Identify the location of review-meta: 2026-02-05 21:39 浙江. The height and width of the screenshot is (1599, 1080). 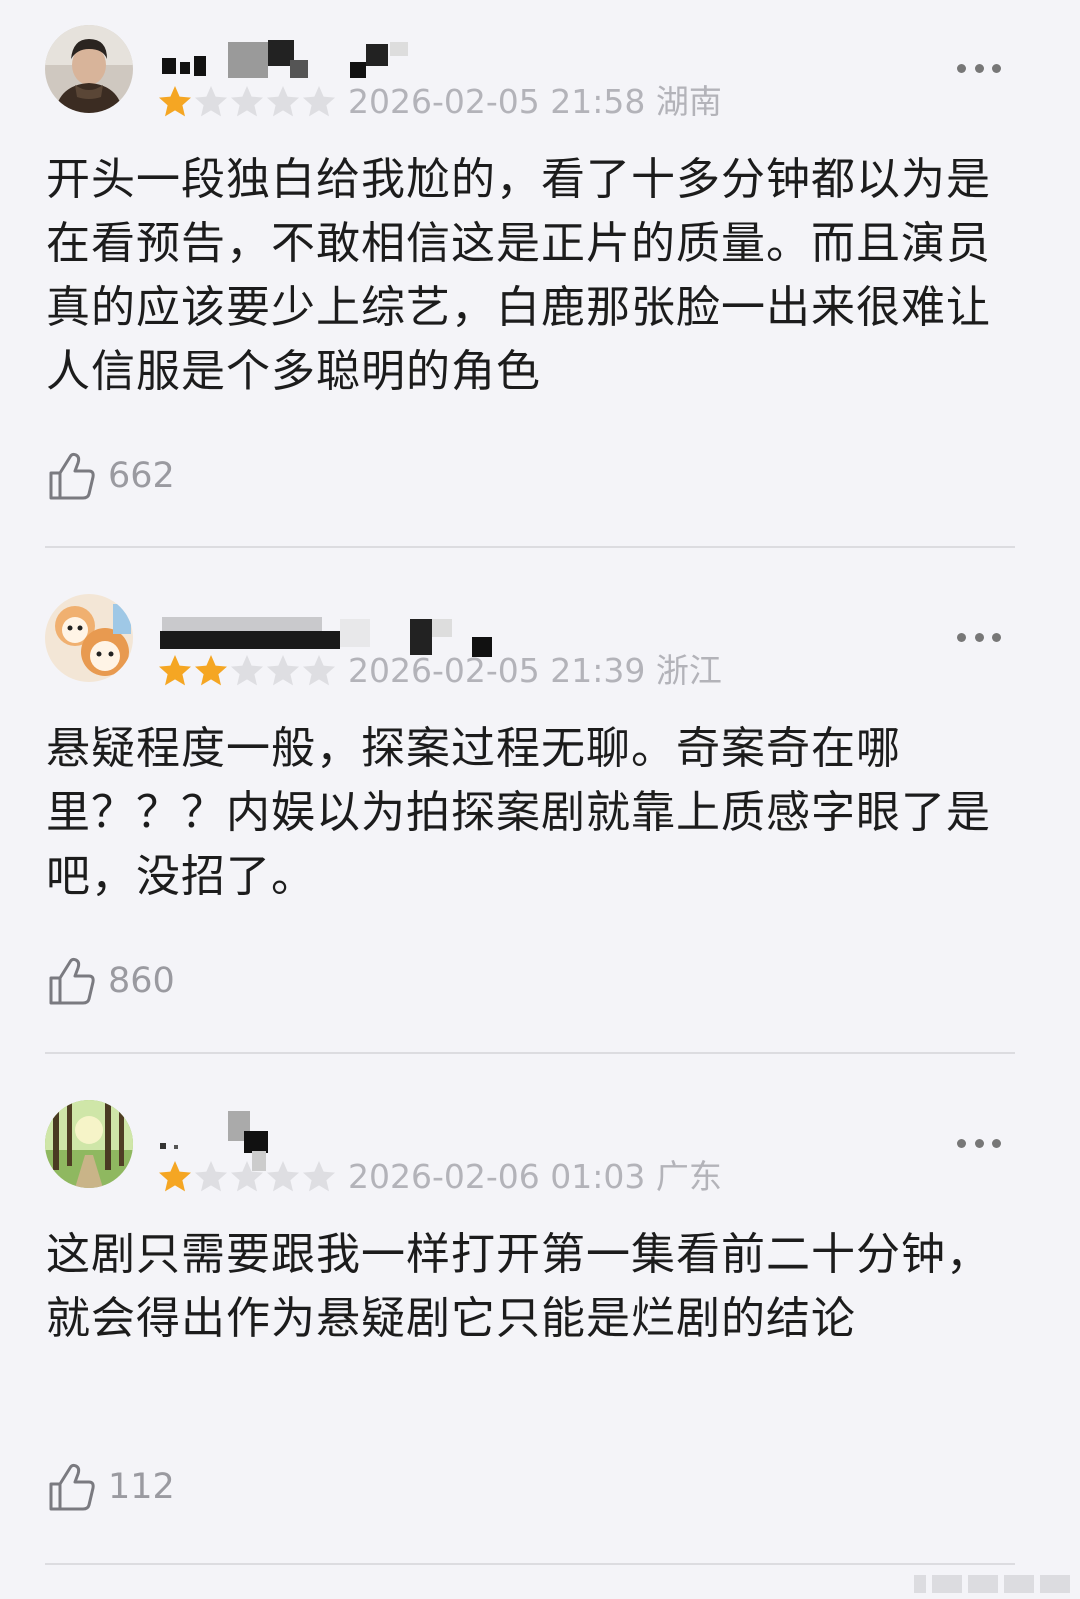
(535, 671).